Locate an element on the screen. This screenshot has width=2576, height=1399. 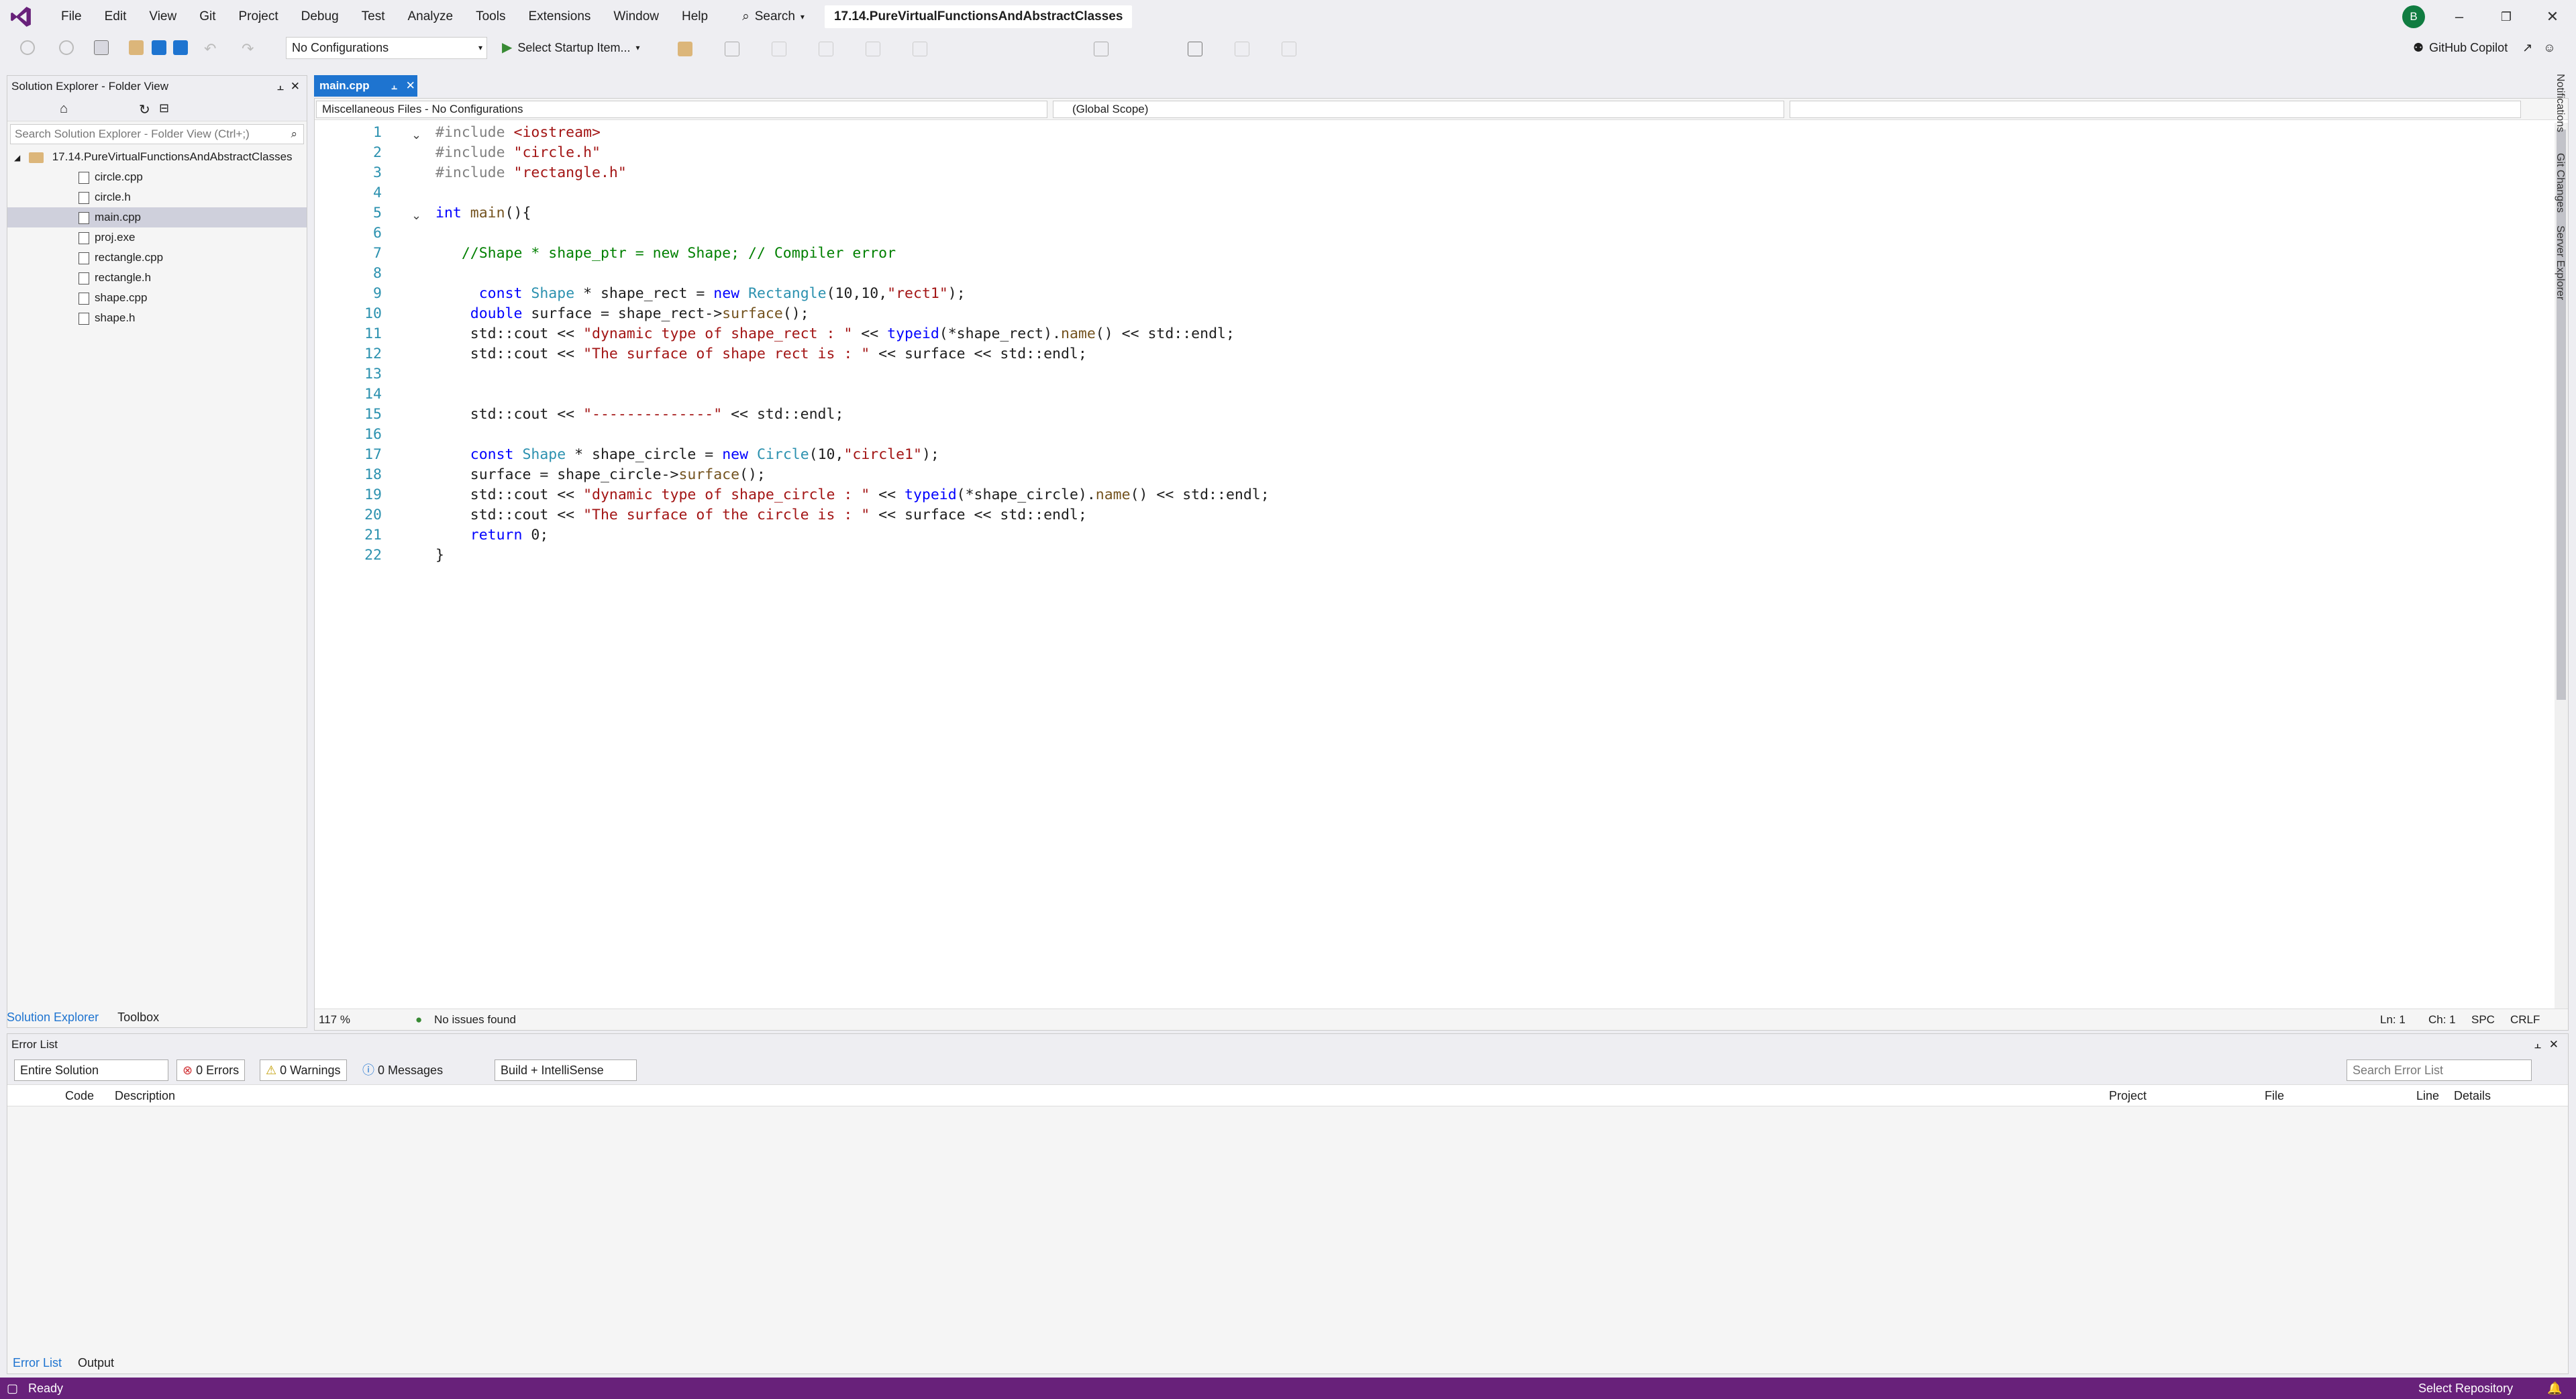
solution-icon is located at coordinates (732, 49).